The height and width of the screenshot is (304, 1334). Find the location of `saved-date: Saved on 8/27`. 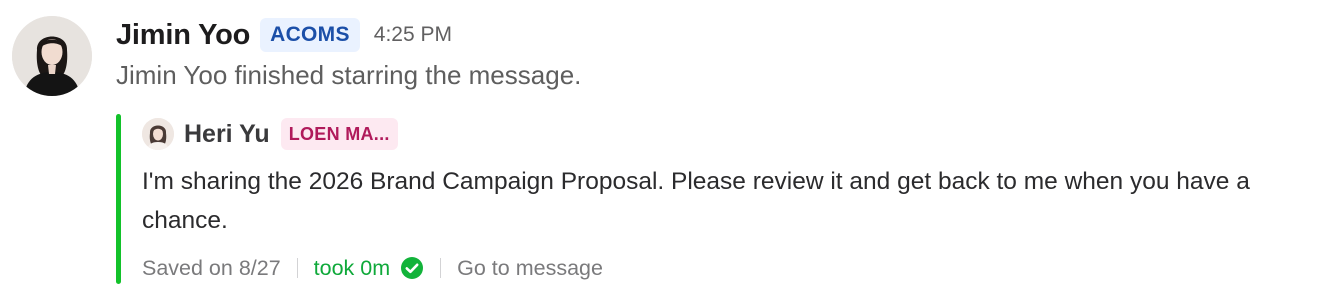

saved-date: Saved on 8/27 is located at coordinates (211, 267).